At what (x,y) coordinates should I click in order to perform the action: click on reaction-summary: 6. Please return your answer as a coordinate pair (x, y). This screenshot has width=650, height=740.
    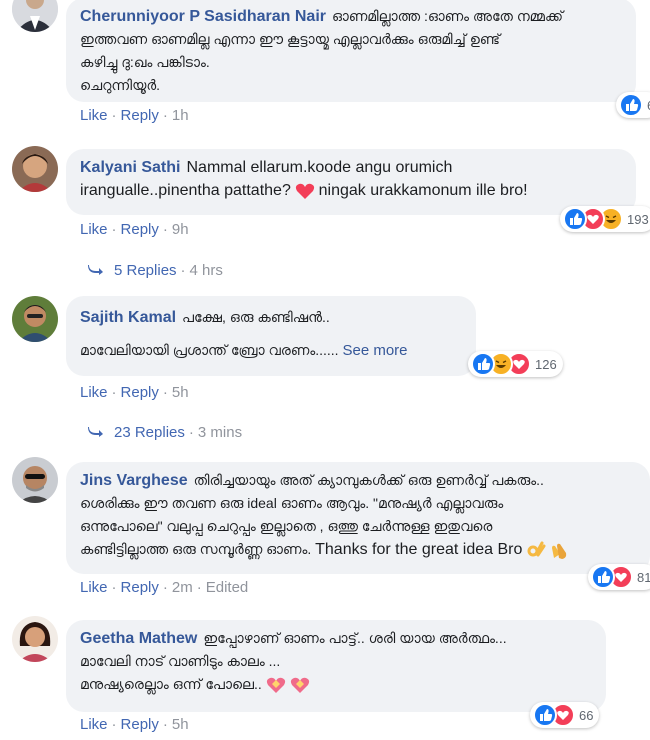
    Looking at the image, I should click on (633, 105).